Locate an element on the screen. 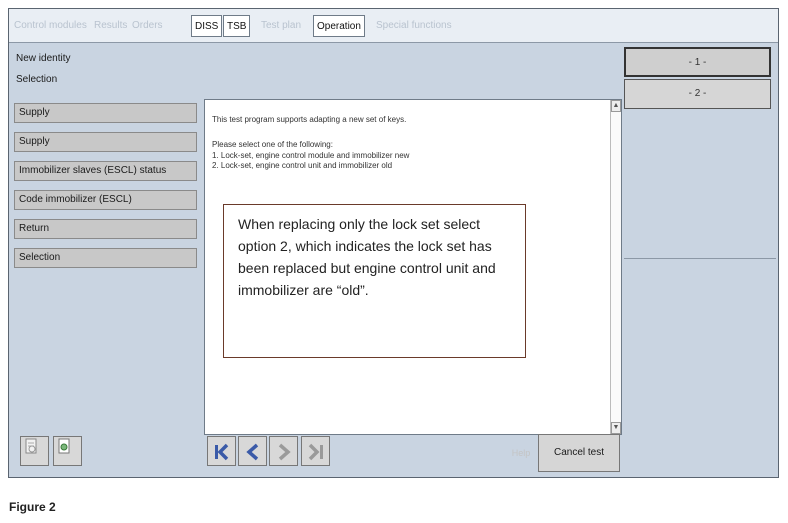 The image size is (788, 523). prompt-text: Please select one of the following: is located at coordinates (272, 144).